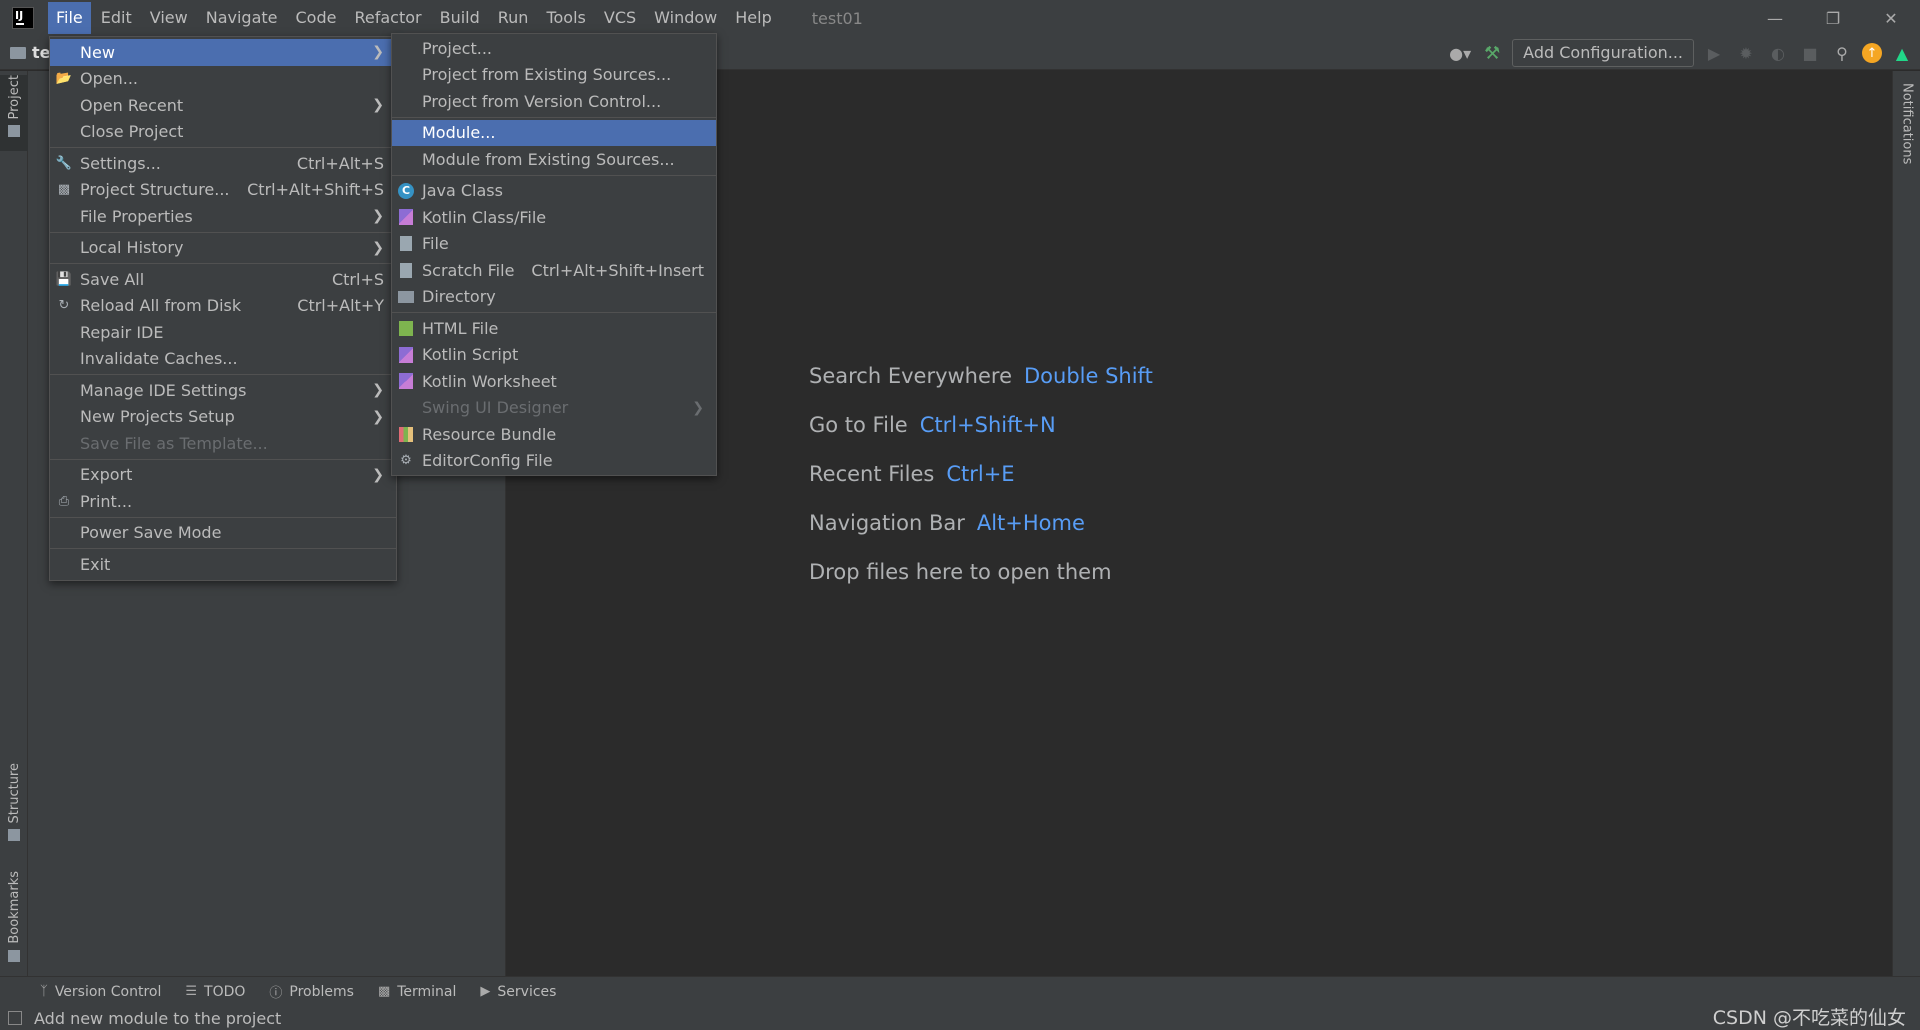 This screenshot has height=1030, width=1920. Describe the element at coordinates (554, 355) in the screenshot. I see `new-kotlin-script: Kotlin Script` at that location.